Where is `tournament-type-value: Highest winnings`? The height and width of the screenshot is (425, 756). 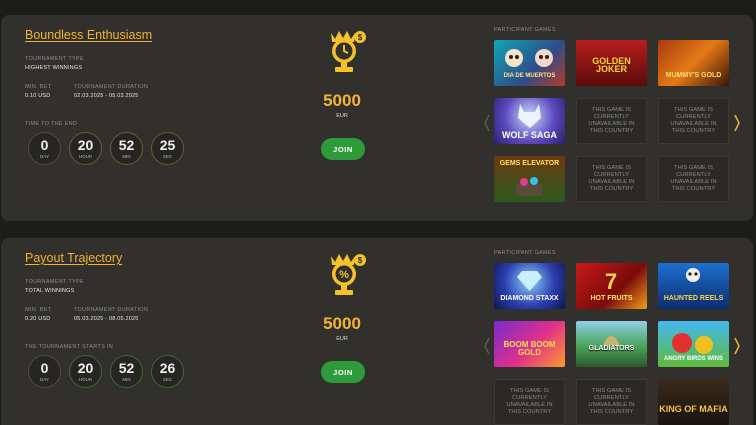
tournament-type-value: Highest winnings is located at coordinates (54, 68).